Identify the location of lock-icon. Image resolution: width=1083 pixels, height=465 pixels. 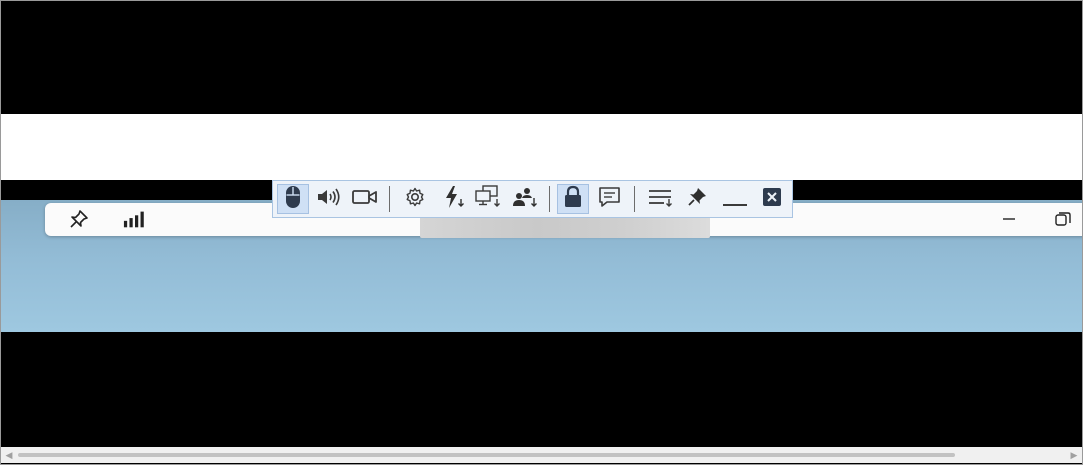
(573, 199).